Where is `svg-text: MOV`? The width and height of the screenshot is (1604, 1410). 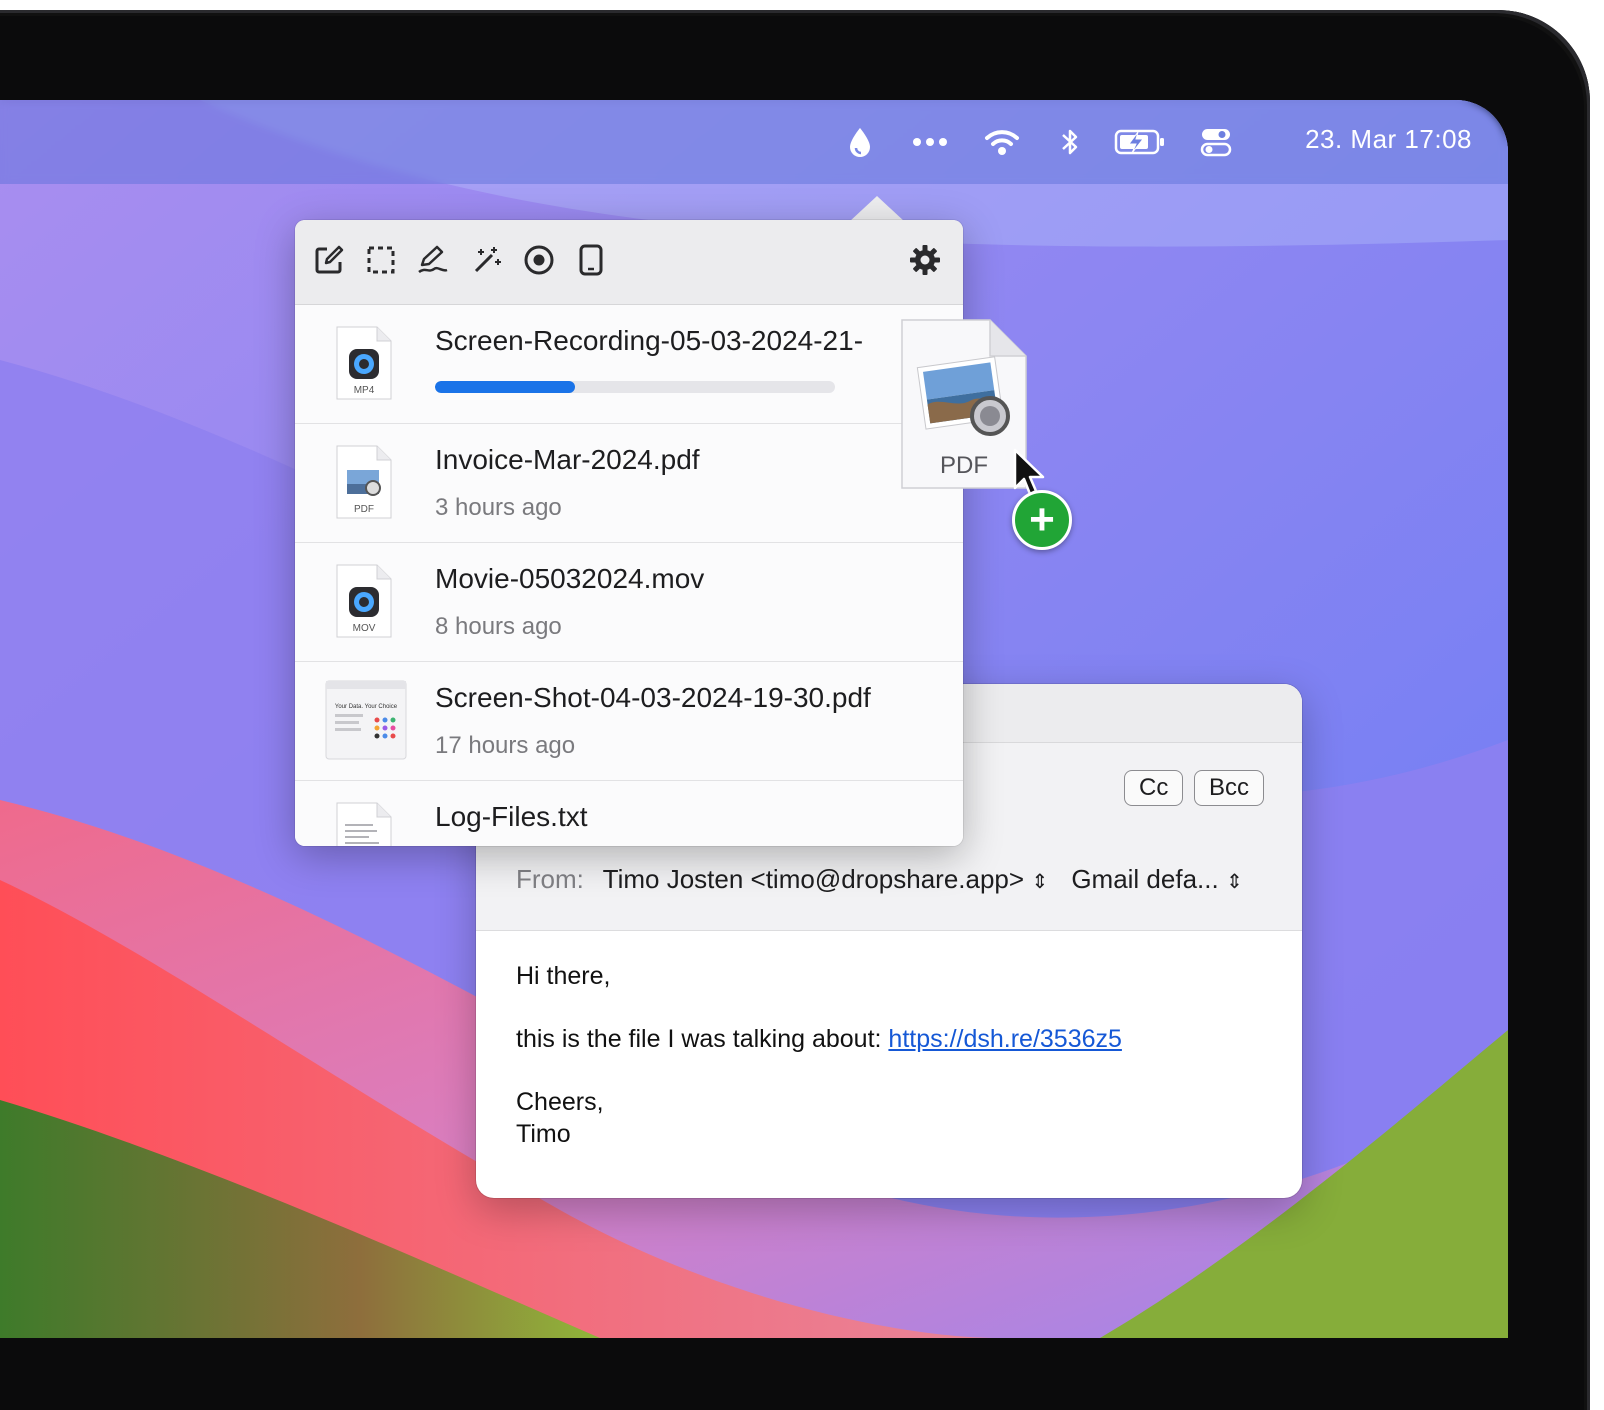 svg-text: MOV is located at coordinates (364, 628).